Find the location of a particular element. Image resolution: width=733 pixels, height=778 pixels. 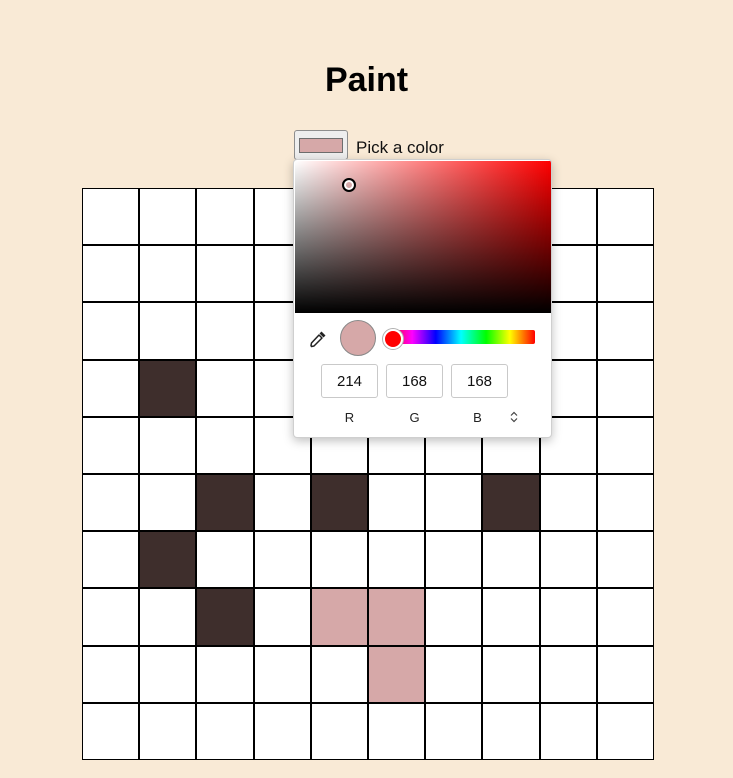

red-label: R is located at coordinates (349, 417).